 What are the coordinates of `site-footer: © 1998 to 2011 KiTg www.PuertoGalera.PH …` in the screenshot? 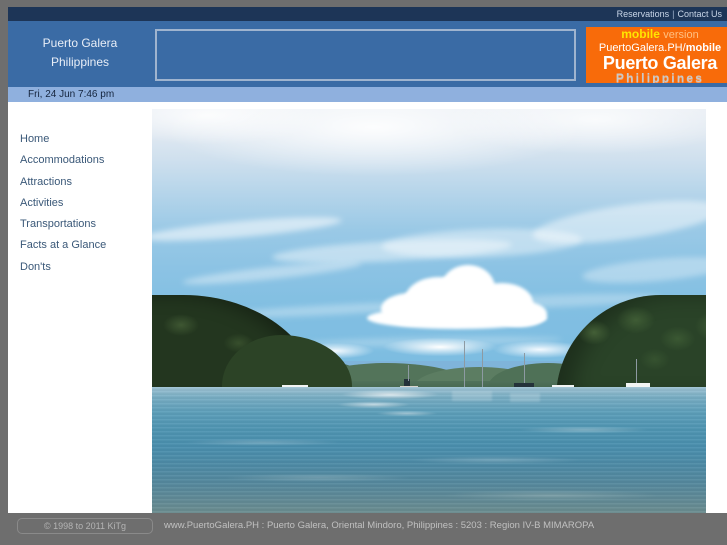 It's located at (367, 529).